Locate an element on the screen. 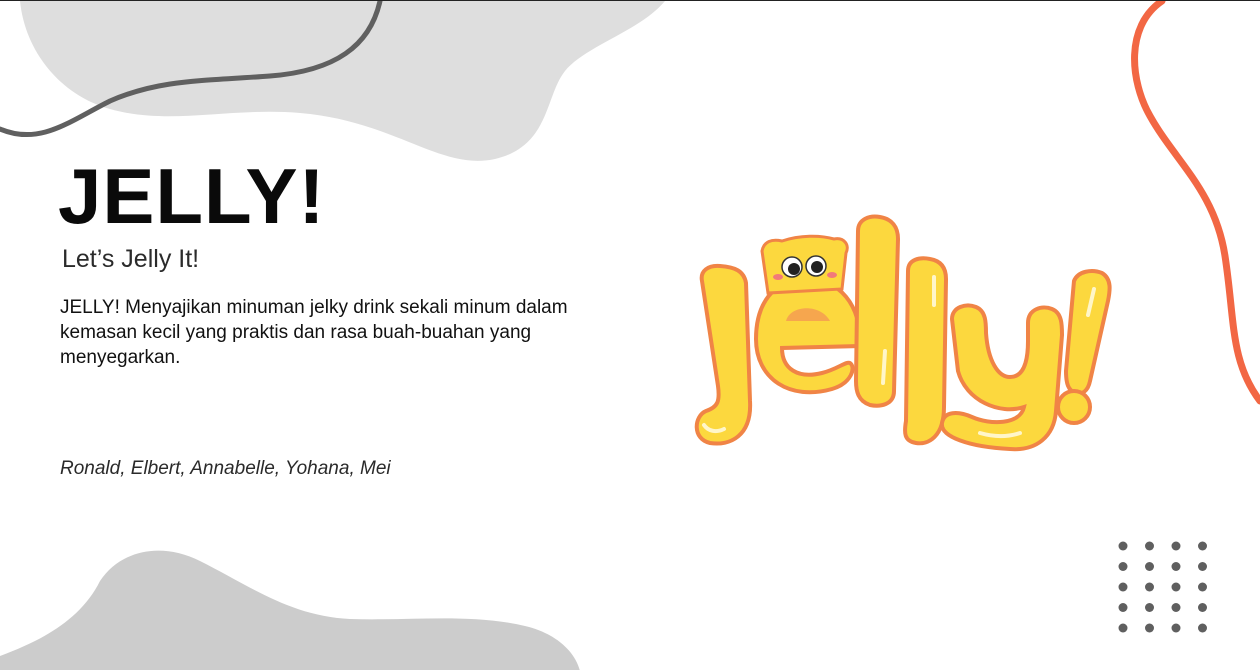 This screenshot has height=670, width=1260. orange-accent-curve is located at coordinates (1195, 203).